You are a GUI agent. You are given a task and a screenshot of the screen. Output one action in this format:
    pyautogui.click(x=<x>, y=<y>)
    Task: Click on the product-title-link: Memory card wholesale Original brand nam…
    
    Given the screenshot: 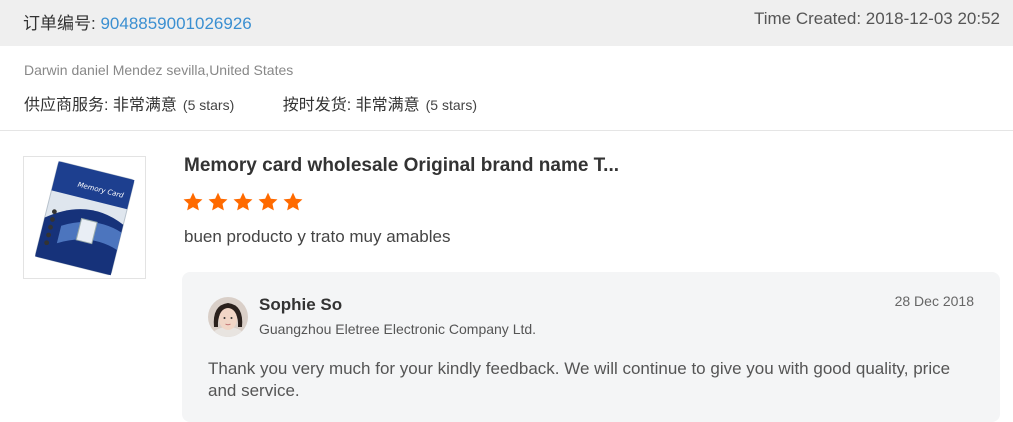 What is the action you would take?
    pyautogui.click(x=401, y=166)
    